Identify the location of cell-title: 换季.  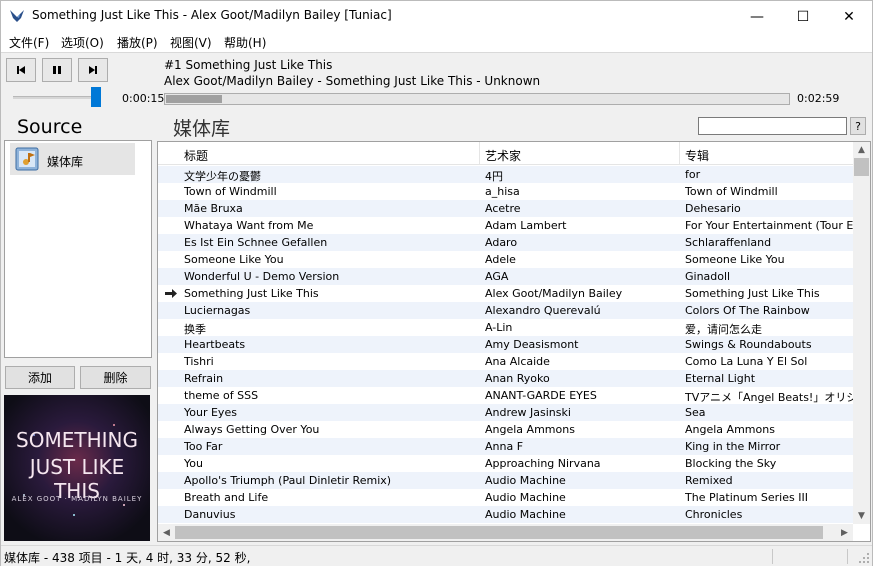
(195, 329).